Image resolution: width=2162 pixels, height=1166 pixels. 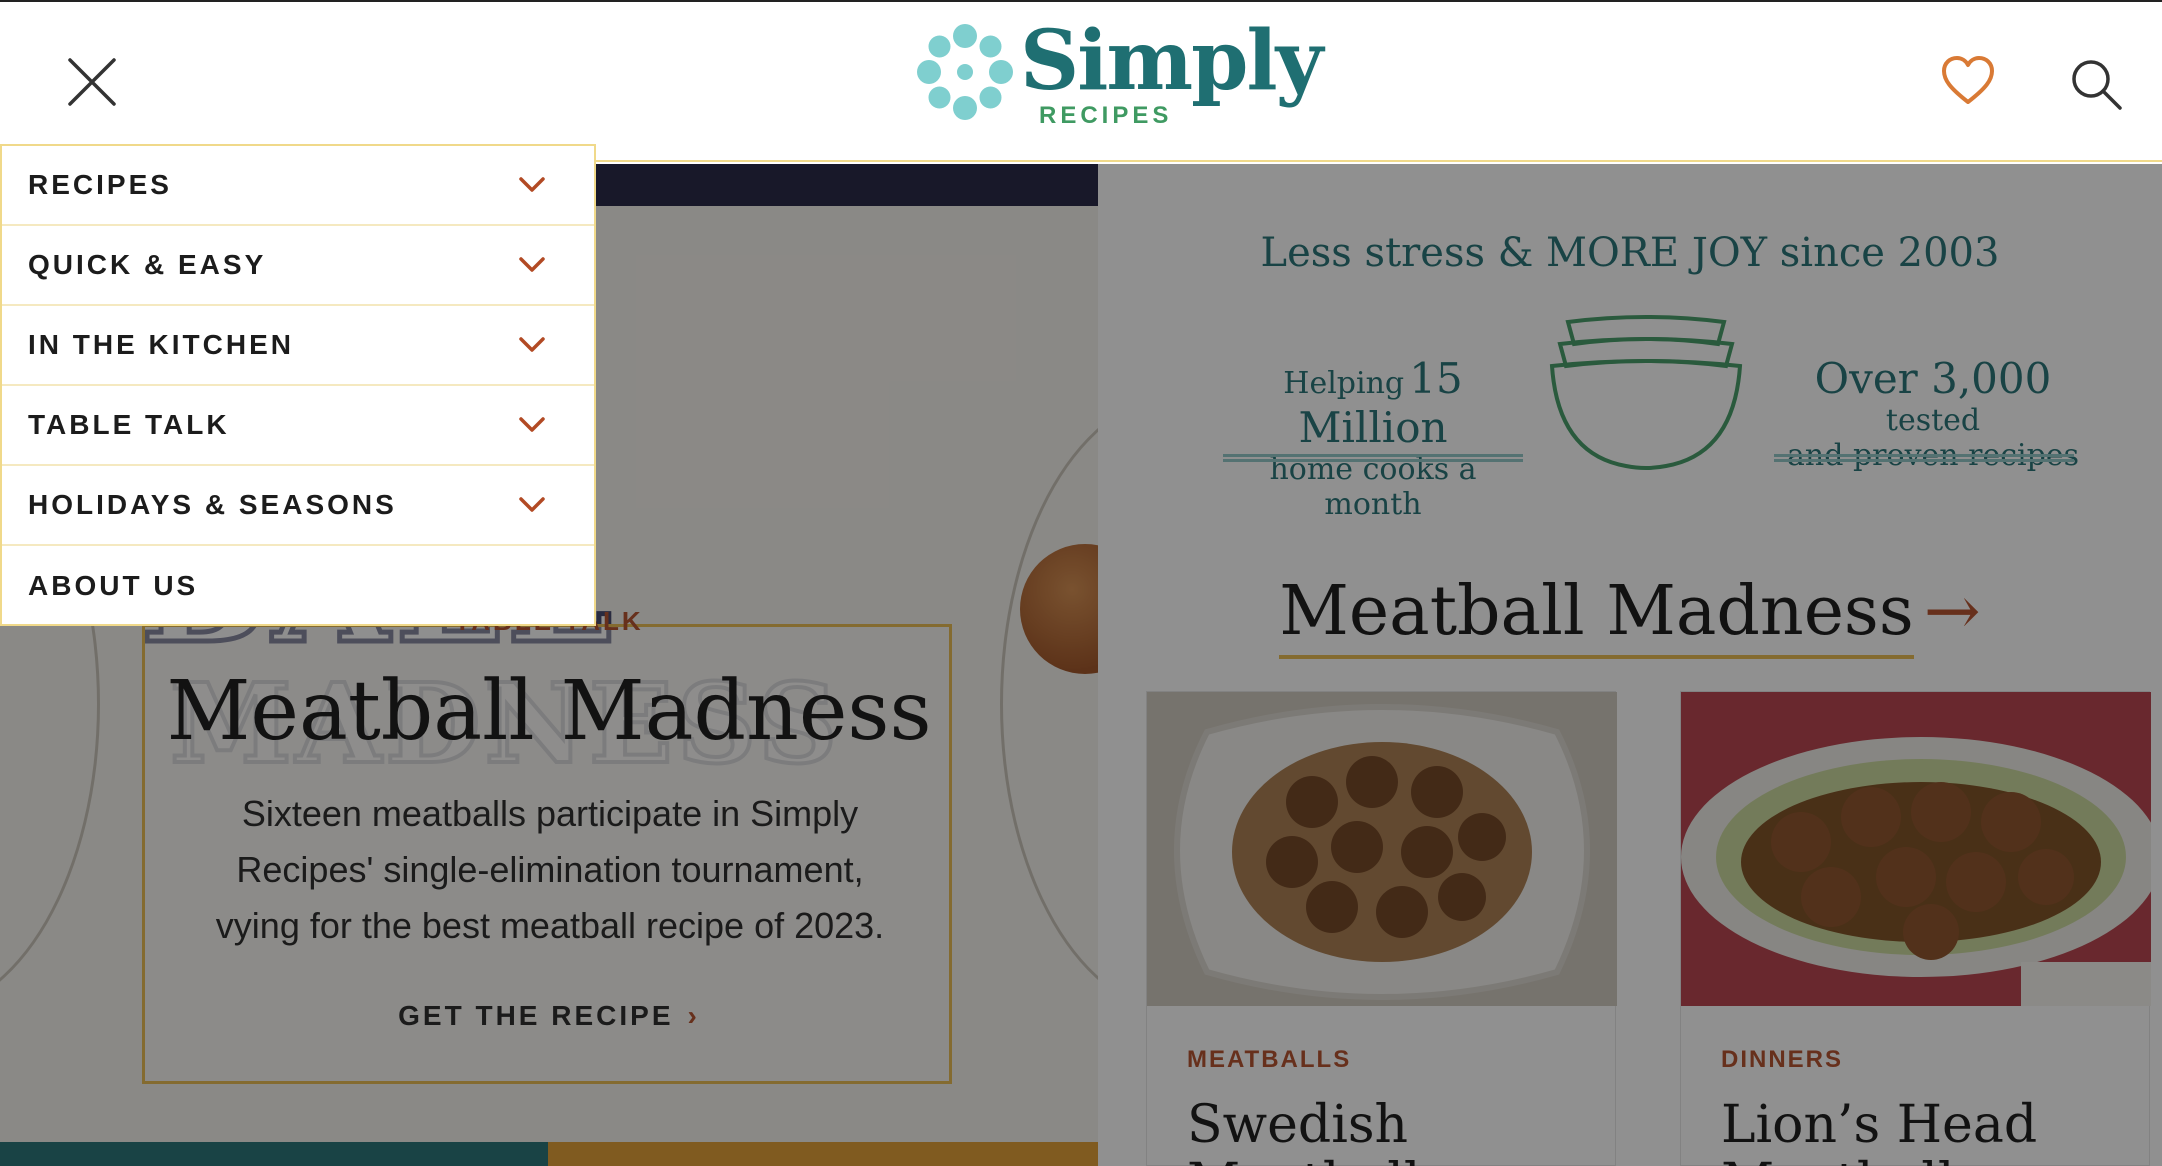 I want to click on menu-item-recipes: RECIPES, so click(x=298, y=186).